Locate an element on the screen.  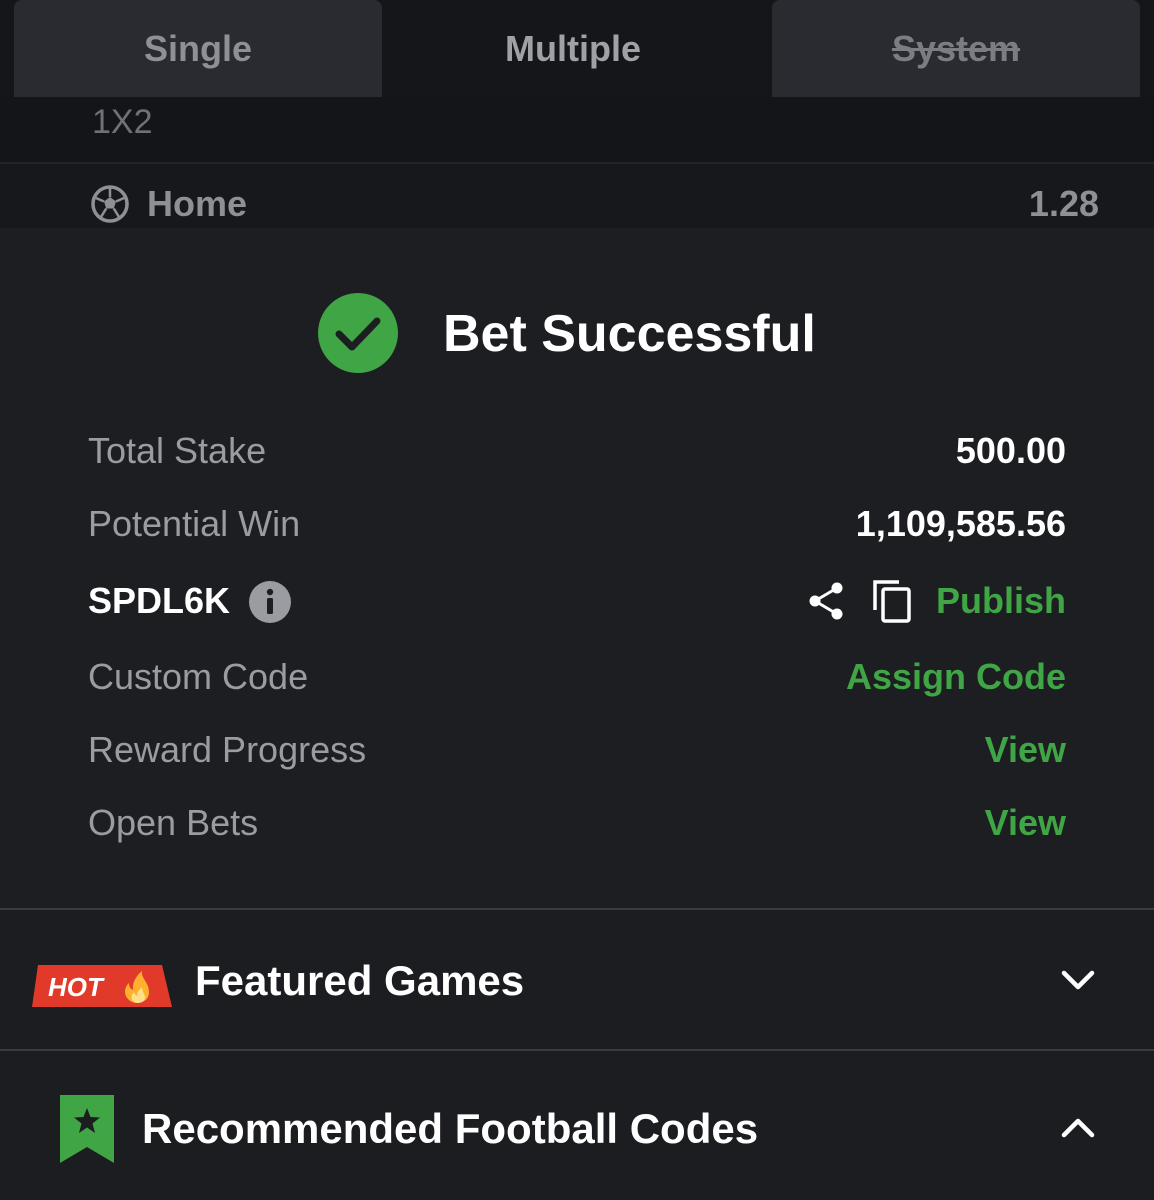
success-header: Bet Successful is located at coordinates (577, 334).